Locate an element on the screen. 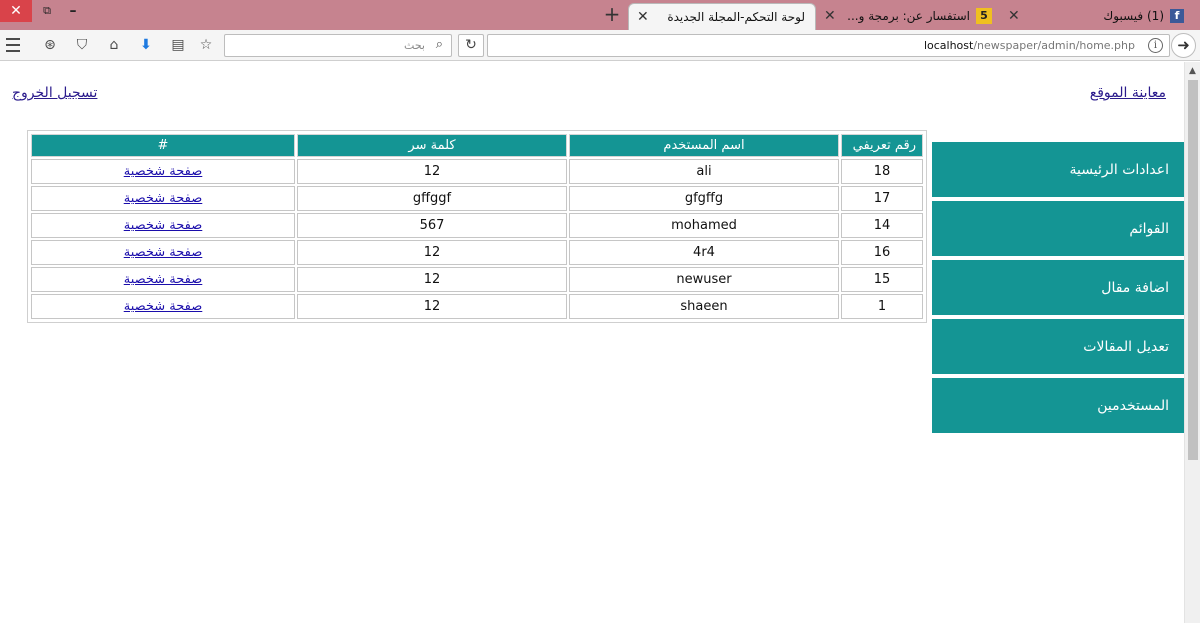 The width and height of the screenshot is (1200, 623). cell-username: shaeen is located at coordinates (704, 306).